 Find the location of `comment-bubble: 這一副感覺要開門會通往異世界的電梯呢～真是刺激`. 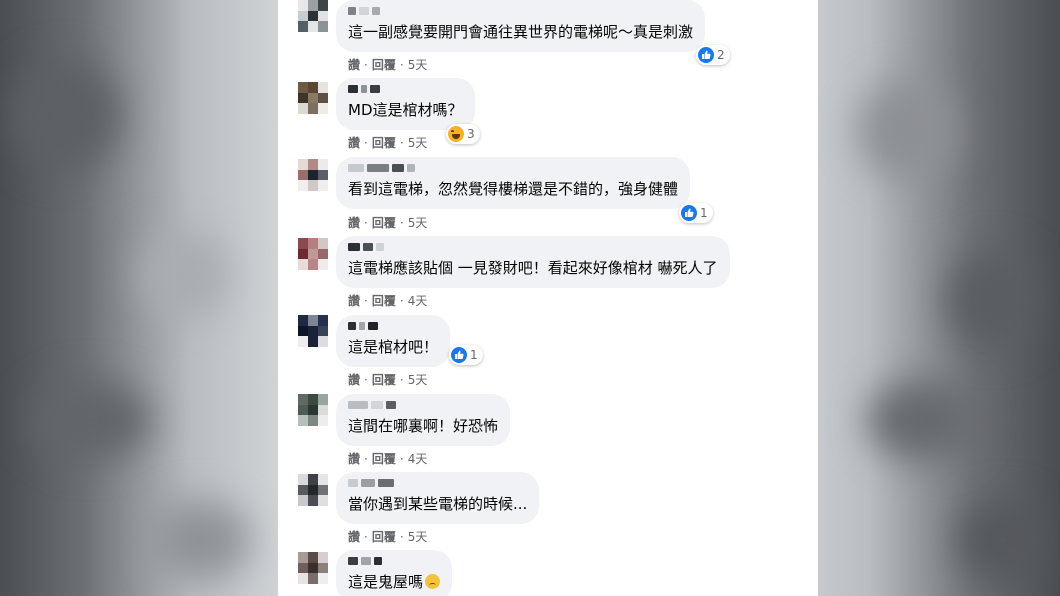

comment-bubble: 這一副感覺要開門會通往異世界的電梯呢～真是刺激 is located at coordinates (521, 26).